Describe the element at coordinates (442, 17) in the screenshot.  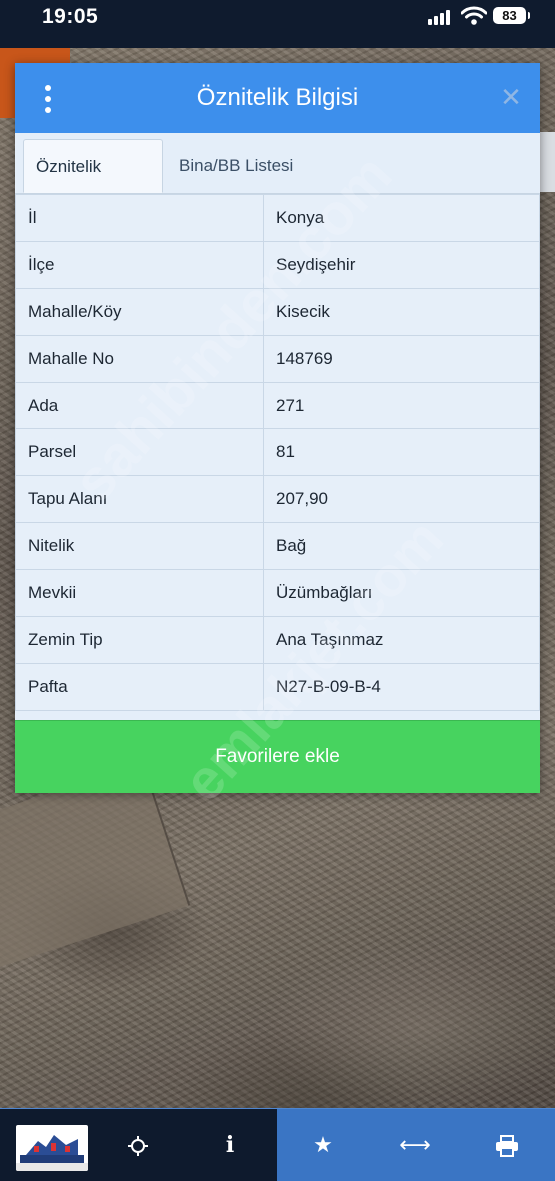
I see `signal-icon` at that location.